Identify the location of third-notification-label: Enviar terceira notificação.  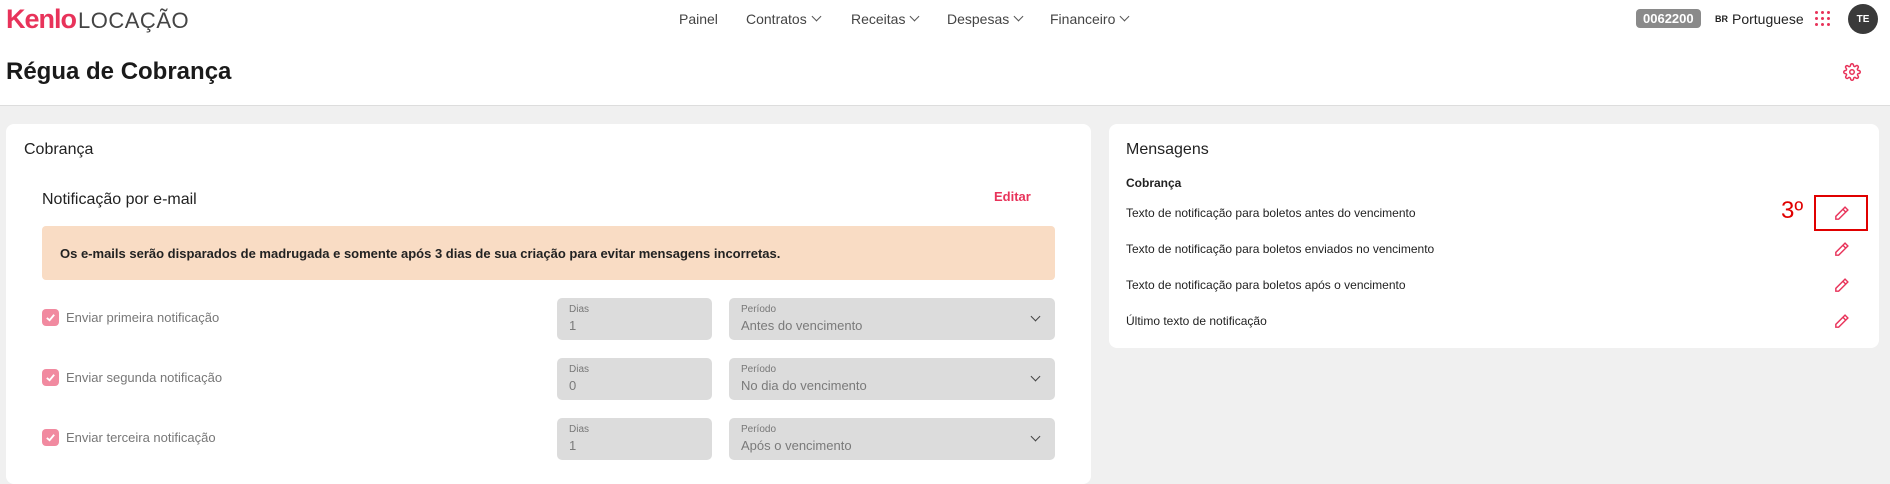
(141, 437).